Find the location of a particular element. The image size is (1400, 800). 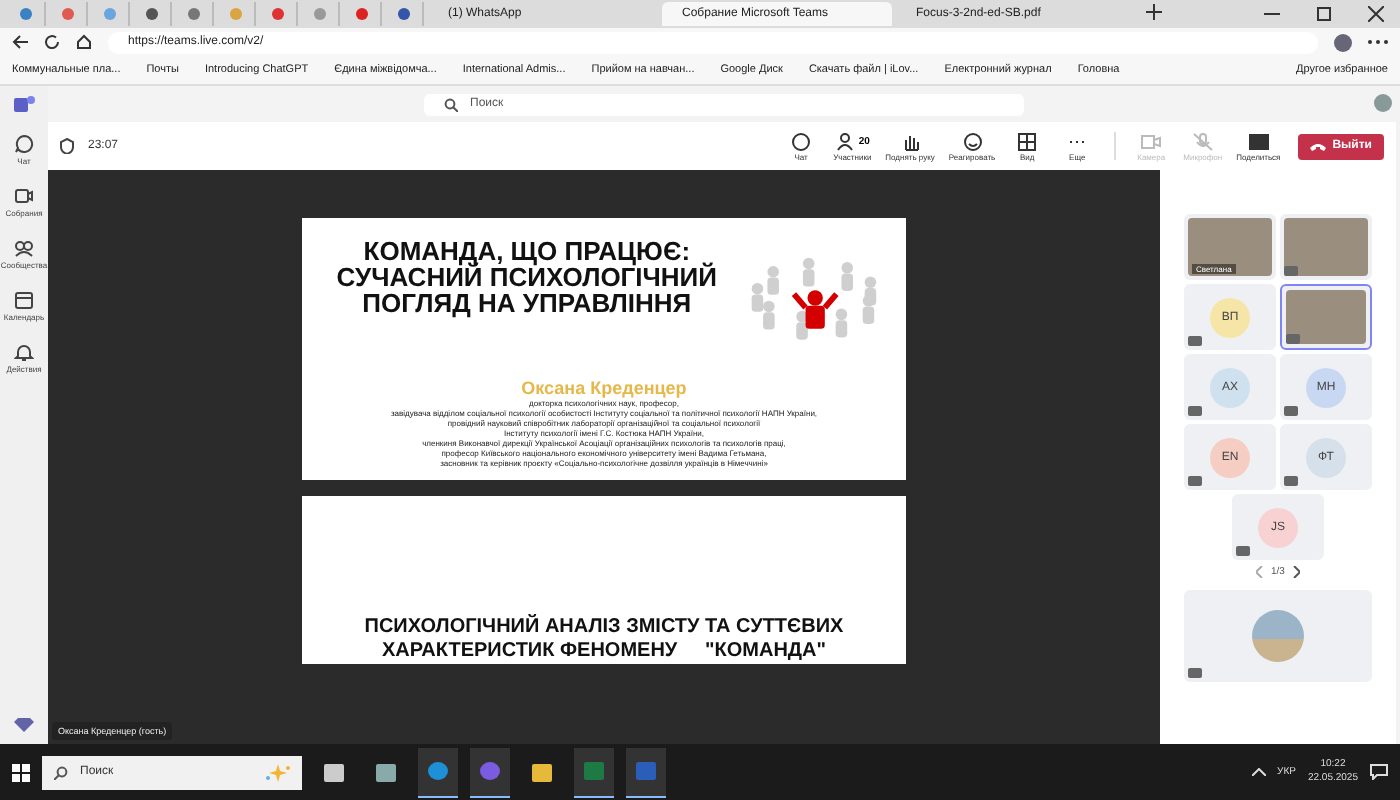

maximize-icon is located at coordinates (1324, 14).